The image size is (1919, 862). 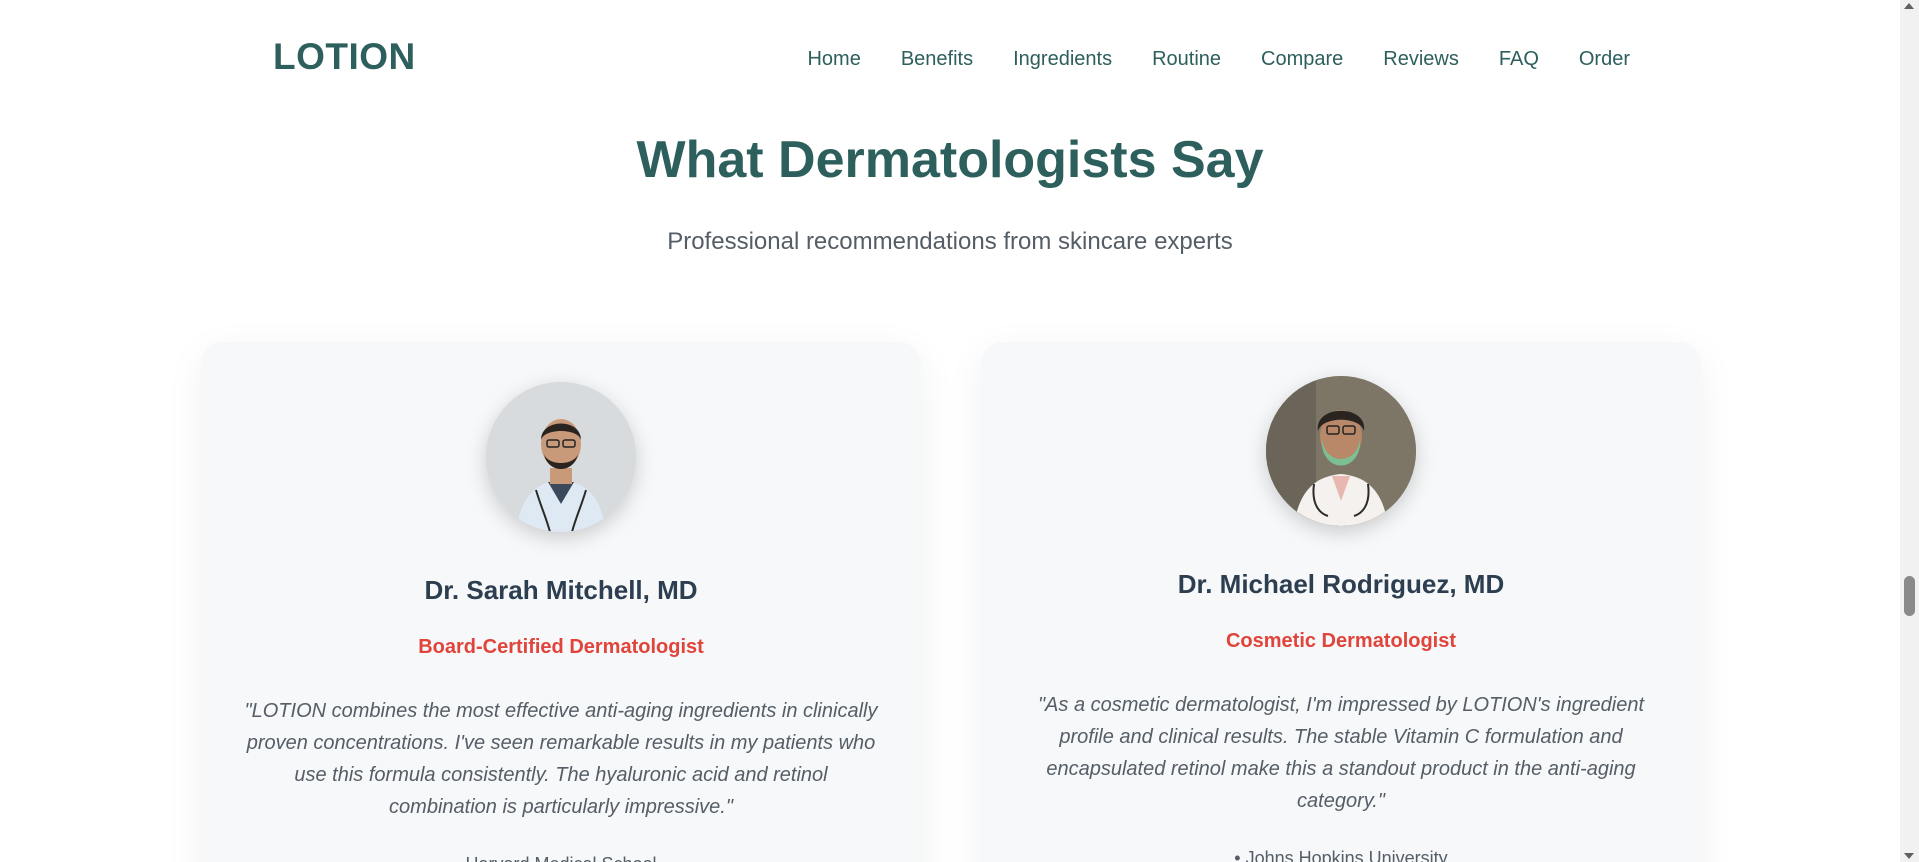 I want to click on nav-link-reviews: Reviews, so click(x=1421, y=59).